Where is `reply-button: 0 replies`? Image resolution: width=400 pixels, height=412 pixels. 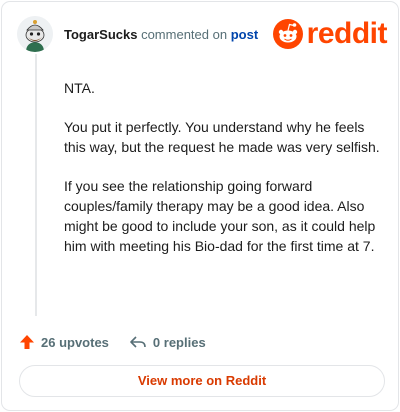
reply-button: 0 replies is located at coordinates (167, 342).